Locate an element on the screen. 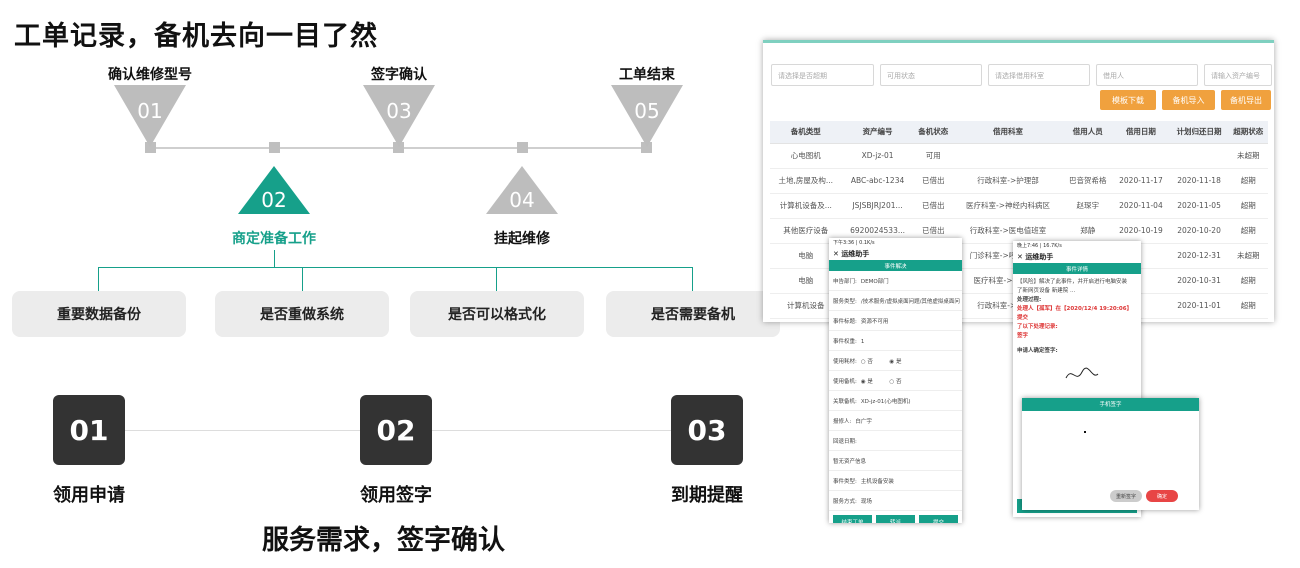 The image size is (1300, 568). phone-action-bar: 结束工单 转派 提交 is located at coordinates (895, 517).